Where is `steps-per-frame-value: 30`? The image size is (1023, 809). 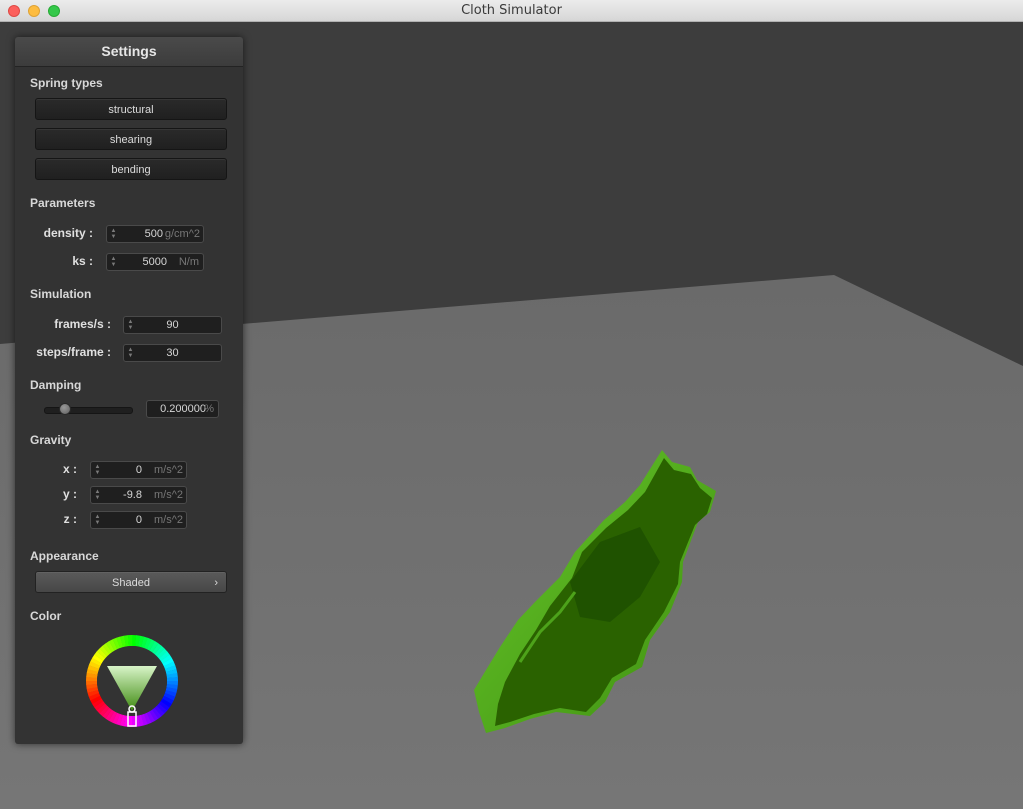
steps-per-frame-value: 30 is located at coordinates (172, 353).